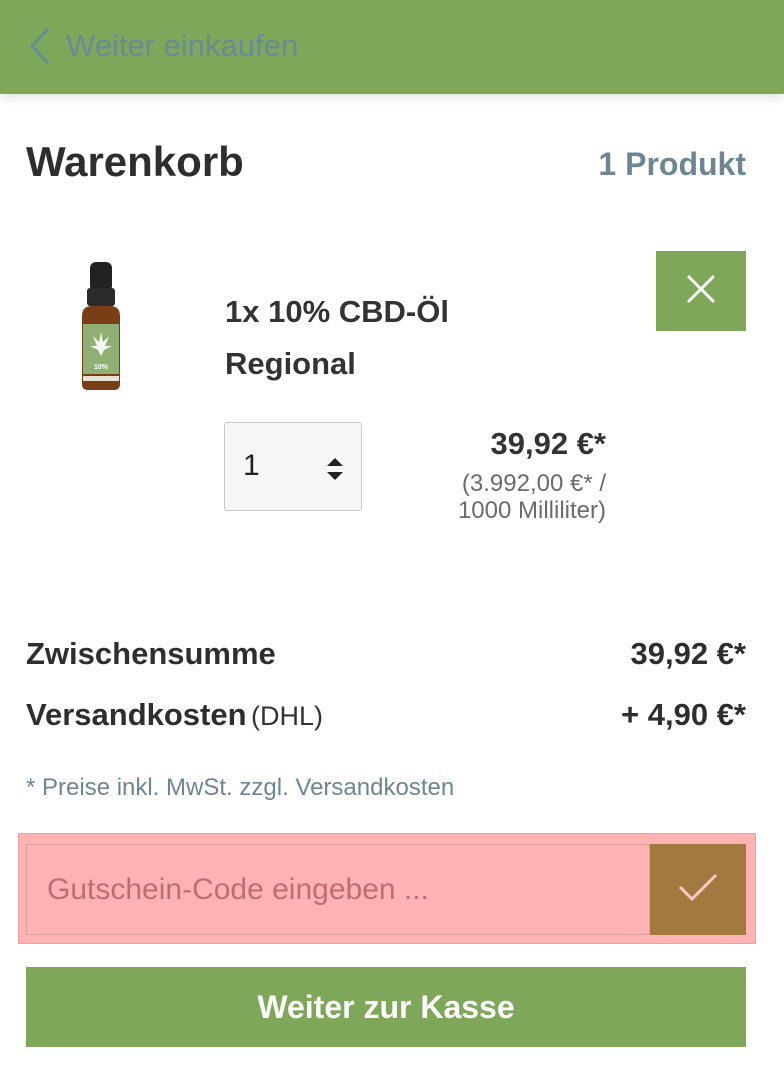  What do you see at coordinates (386, 654) in the screenshot?
I see `subtotal-row: Zwischensumme 39,92 €*` at bounding box center [386, 654].